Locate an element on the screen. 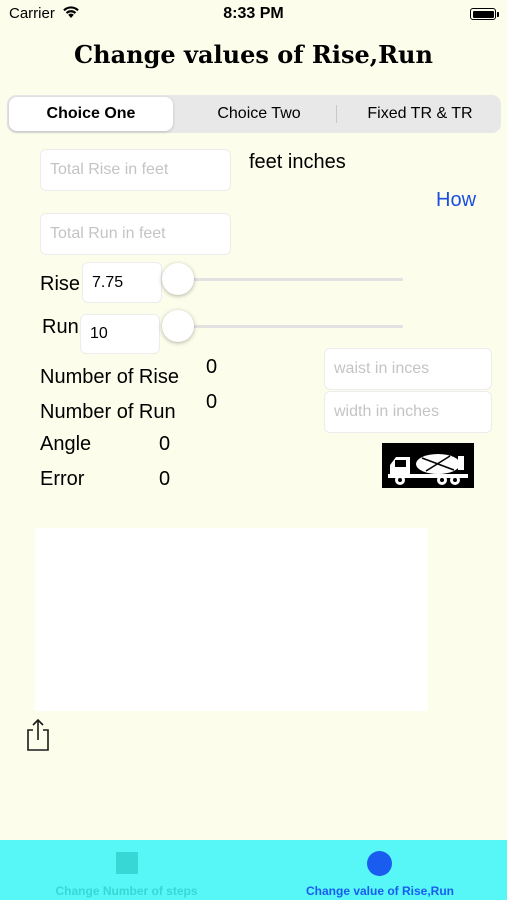  segment-fixed-tr: Fixed TR & TR is located at coordinates (420, 114).